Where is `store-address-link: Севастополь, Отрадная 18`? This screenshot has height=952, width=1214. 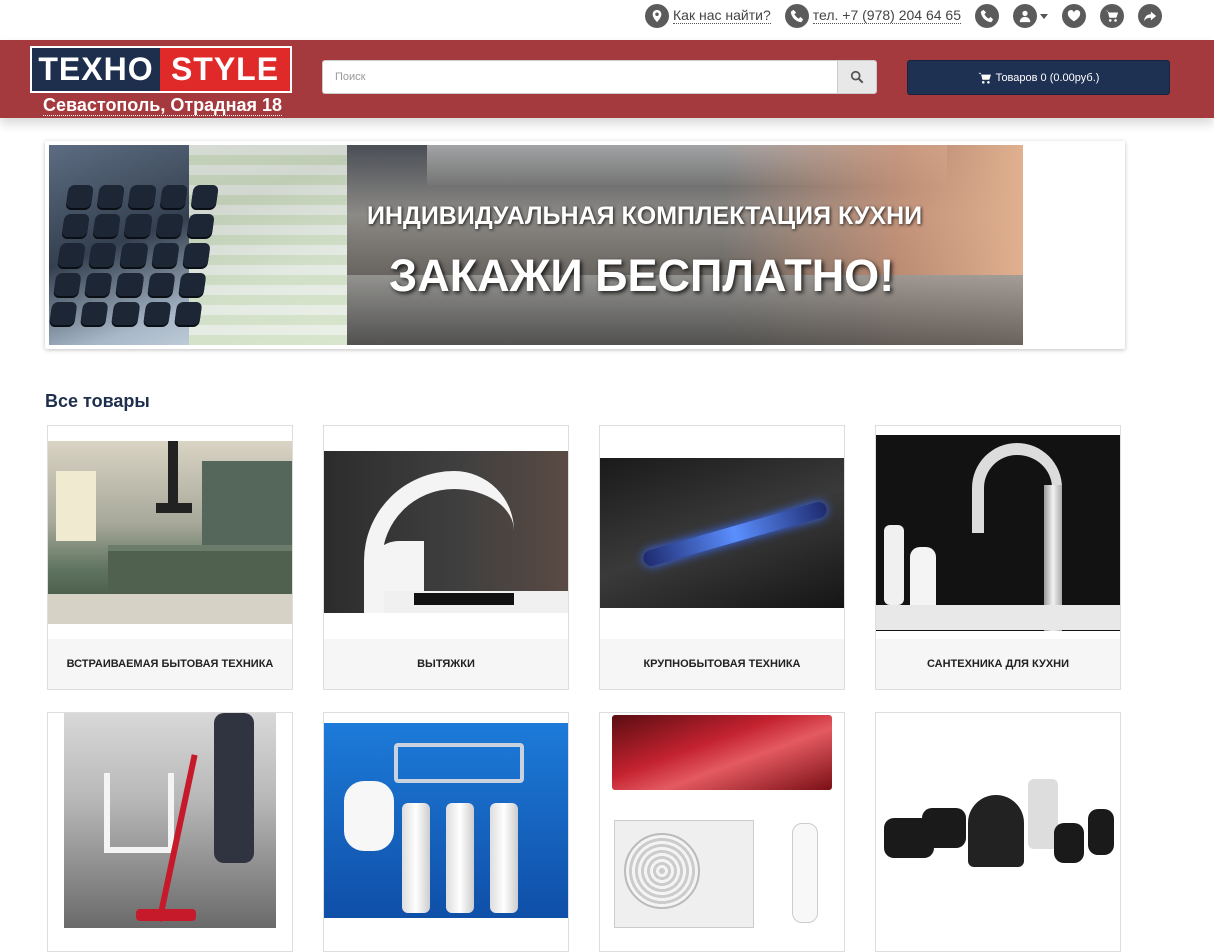
store-address-link: Севастополь, Отрадная 18 is located at coordinates (163, 106).